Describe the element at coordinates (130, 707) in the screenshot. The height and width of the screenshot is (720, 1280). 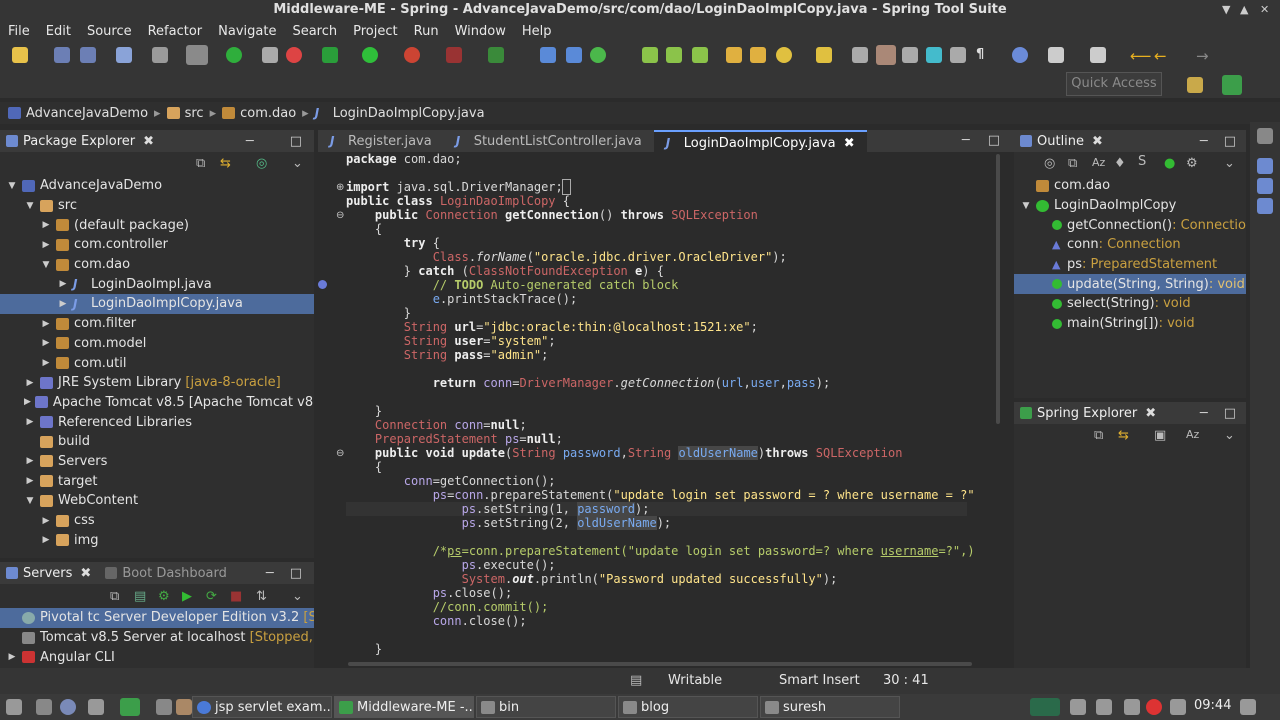
I see `spring-tool-icon` at that location.